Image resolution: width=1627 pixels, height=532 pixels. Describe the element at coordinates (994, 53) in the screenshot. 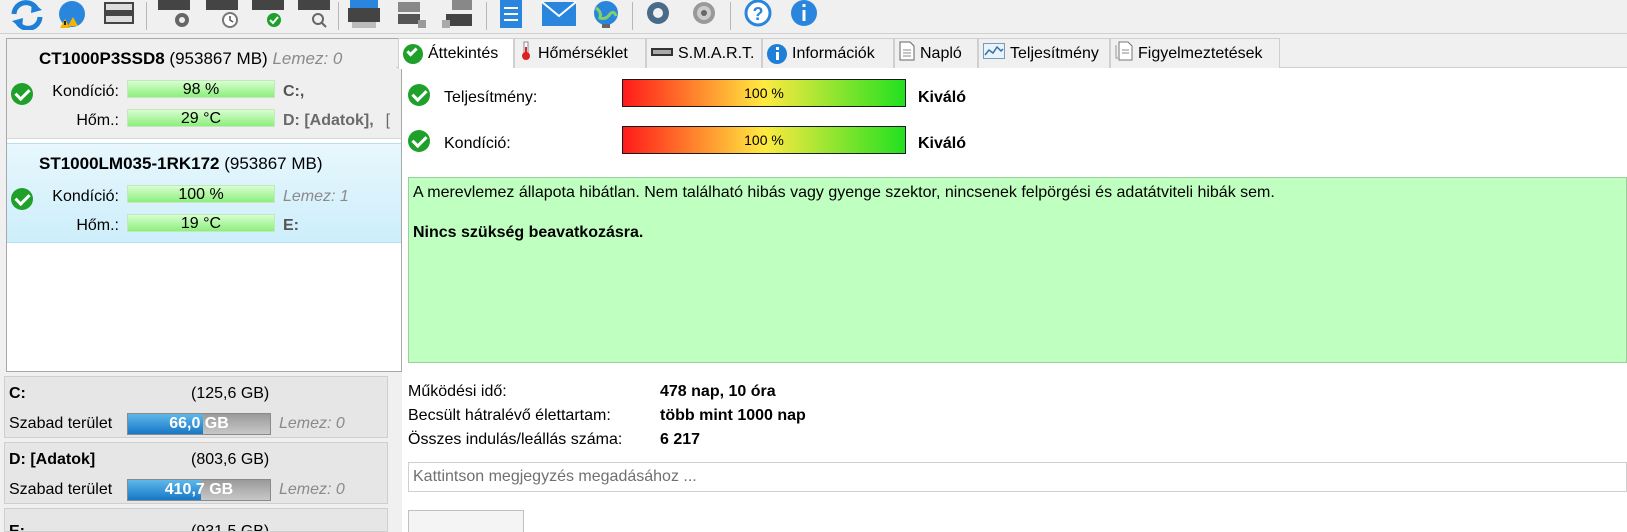

I see `chart-icon` at that location.